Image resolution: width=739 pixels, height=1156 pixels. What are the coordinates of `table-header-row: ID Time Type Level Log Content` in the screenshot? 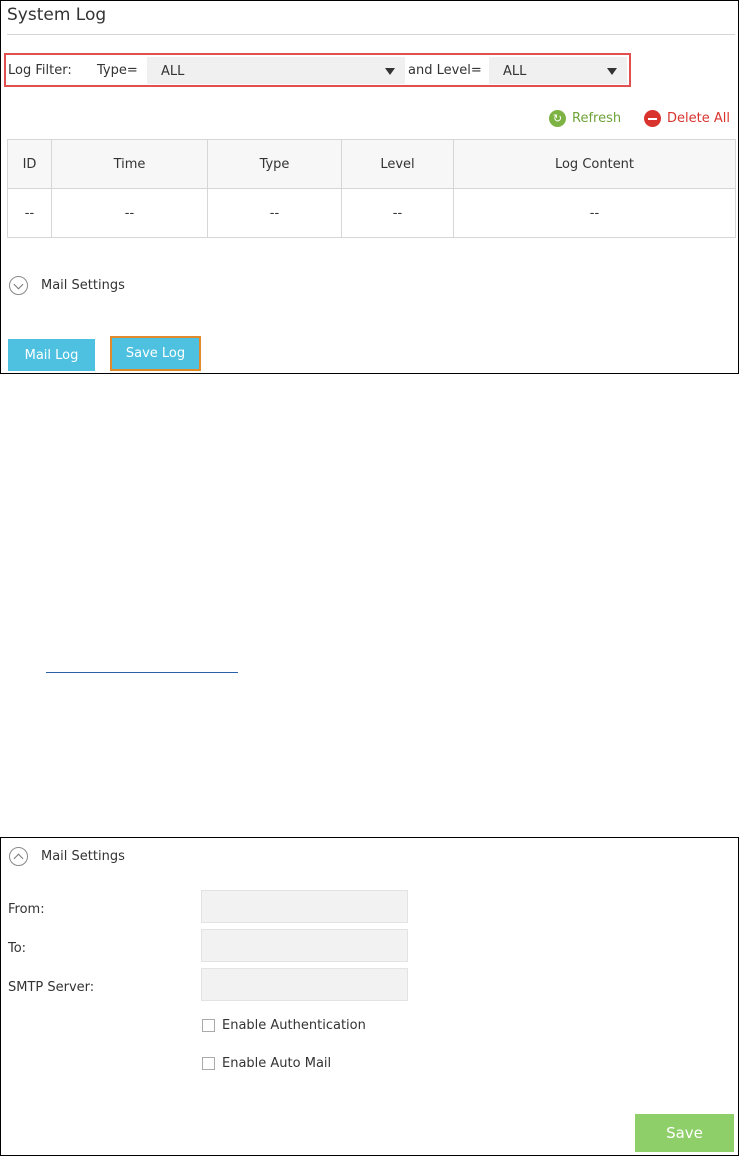 It's located at (371, 164).